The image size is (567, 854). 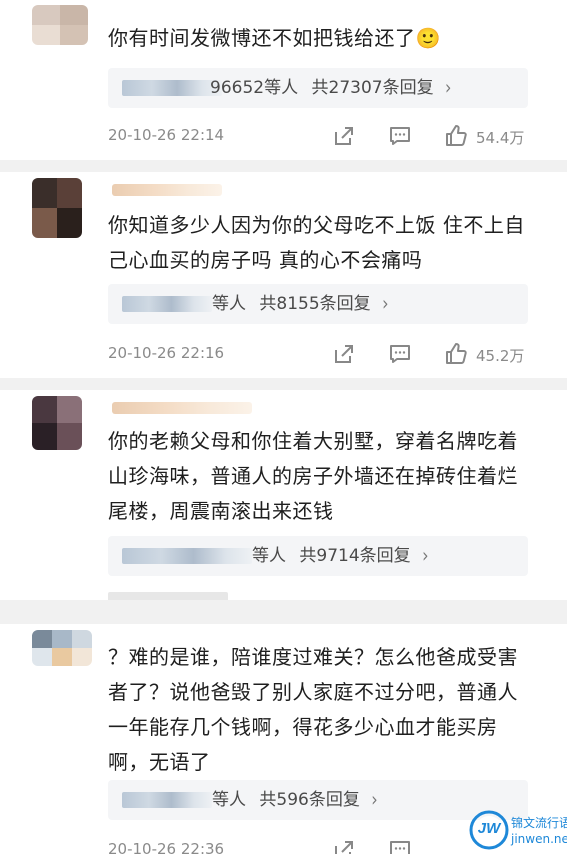 I want to click on watermark: JW 锦文流行语 jinwen.net, so click(x=517, y=829).